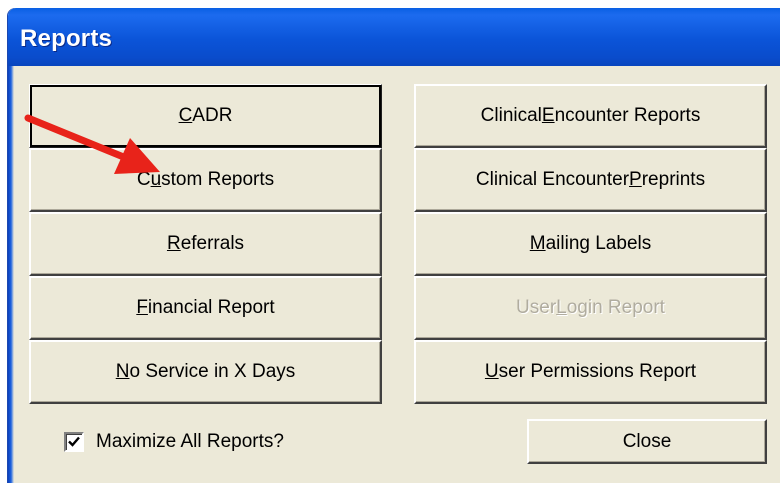  I want to click on maximize-all-reports-checkbox, so click(74, 442).